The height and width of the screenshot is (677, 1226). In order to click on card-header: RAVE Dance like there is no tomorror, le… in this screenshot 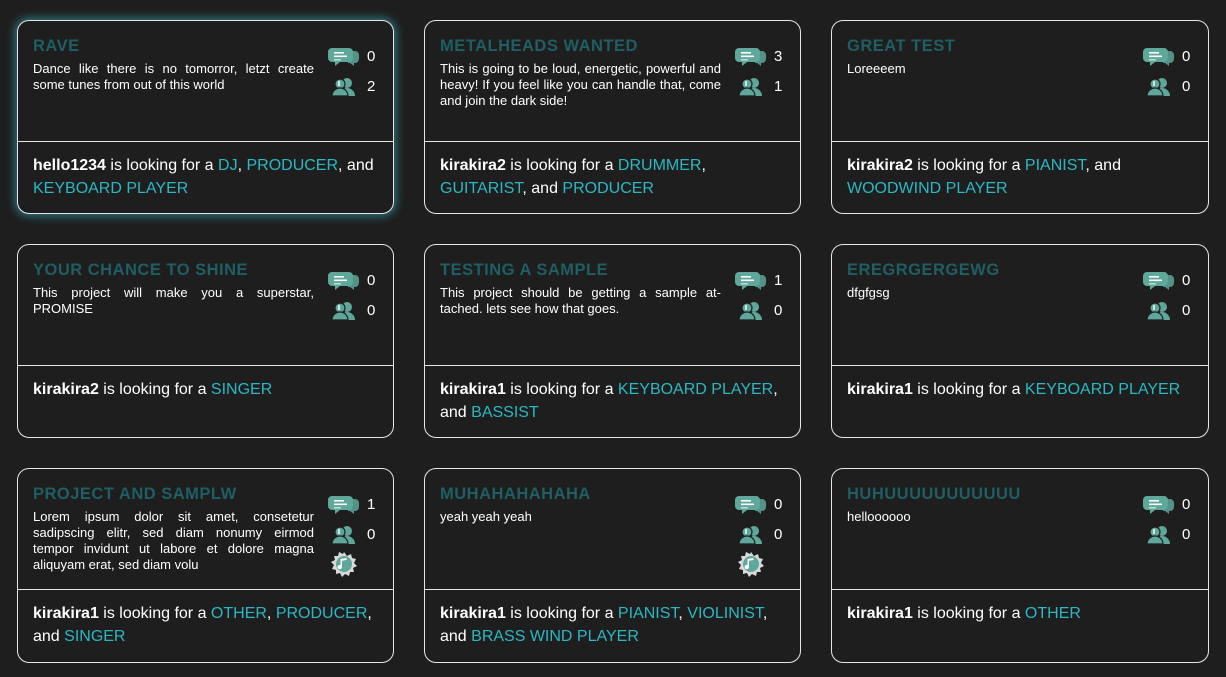, I will do `click(205, 81)`.